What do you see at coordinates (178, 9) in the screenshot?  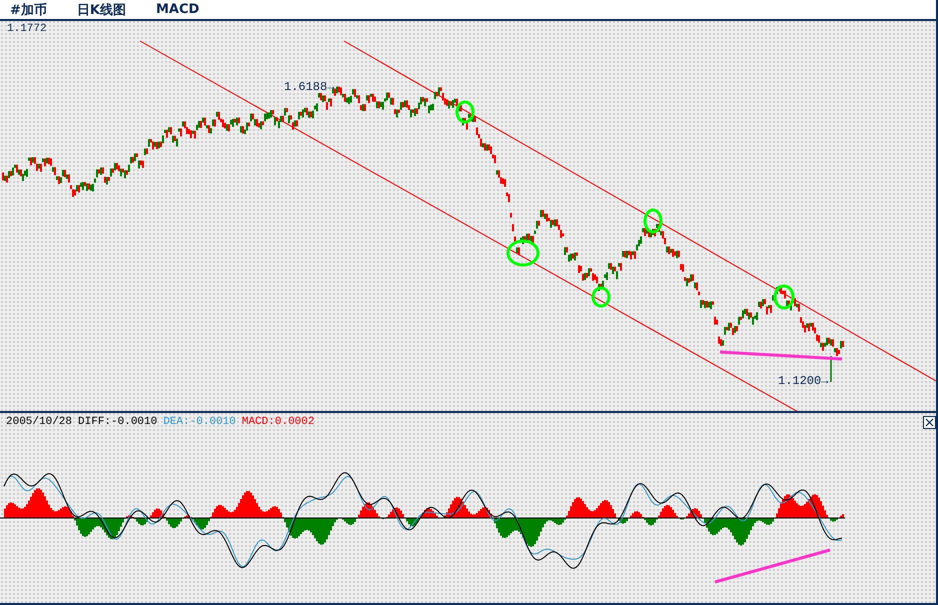 I see `header-label: MACD` at bounding box center [178, 9].